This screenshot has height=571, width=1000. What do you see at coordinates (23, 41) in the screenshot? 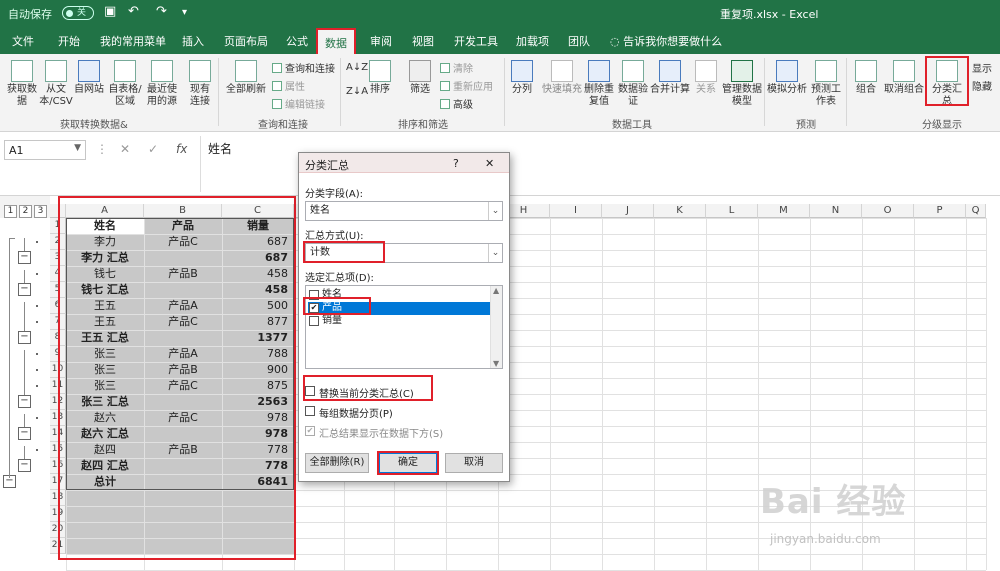
I see `tab-file: 文件` at bounding box center [23, 41].